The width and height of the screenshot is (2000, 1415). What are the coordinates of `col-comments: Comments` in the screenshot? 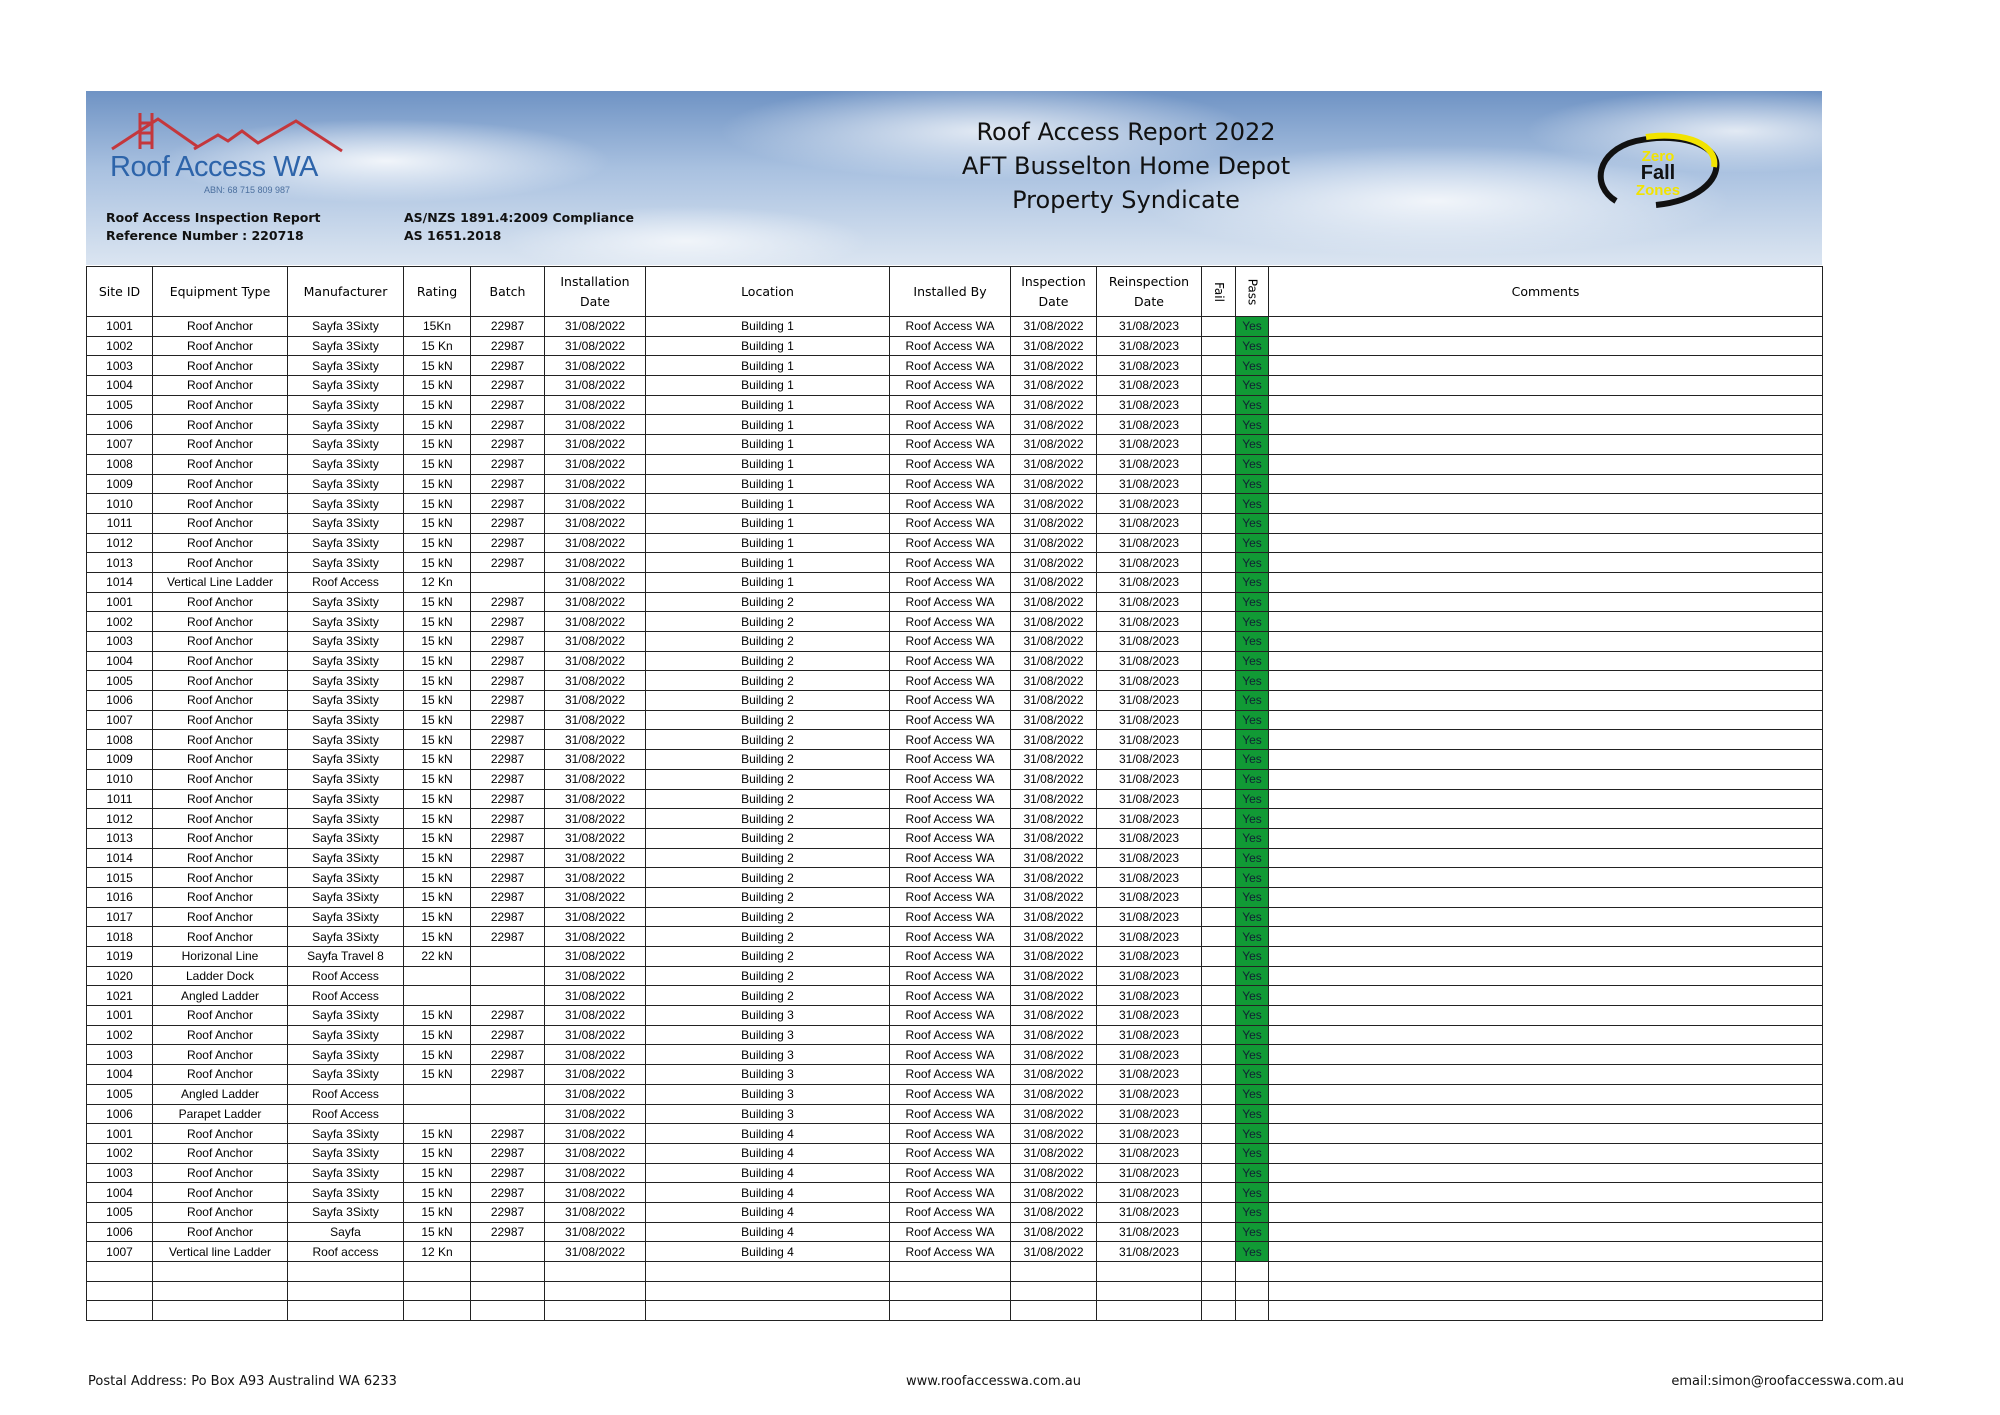 It's located at (1545, 291).